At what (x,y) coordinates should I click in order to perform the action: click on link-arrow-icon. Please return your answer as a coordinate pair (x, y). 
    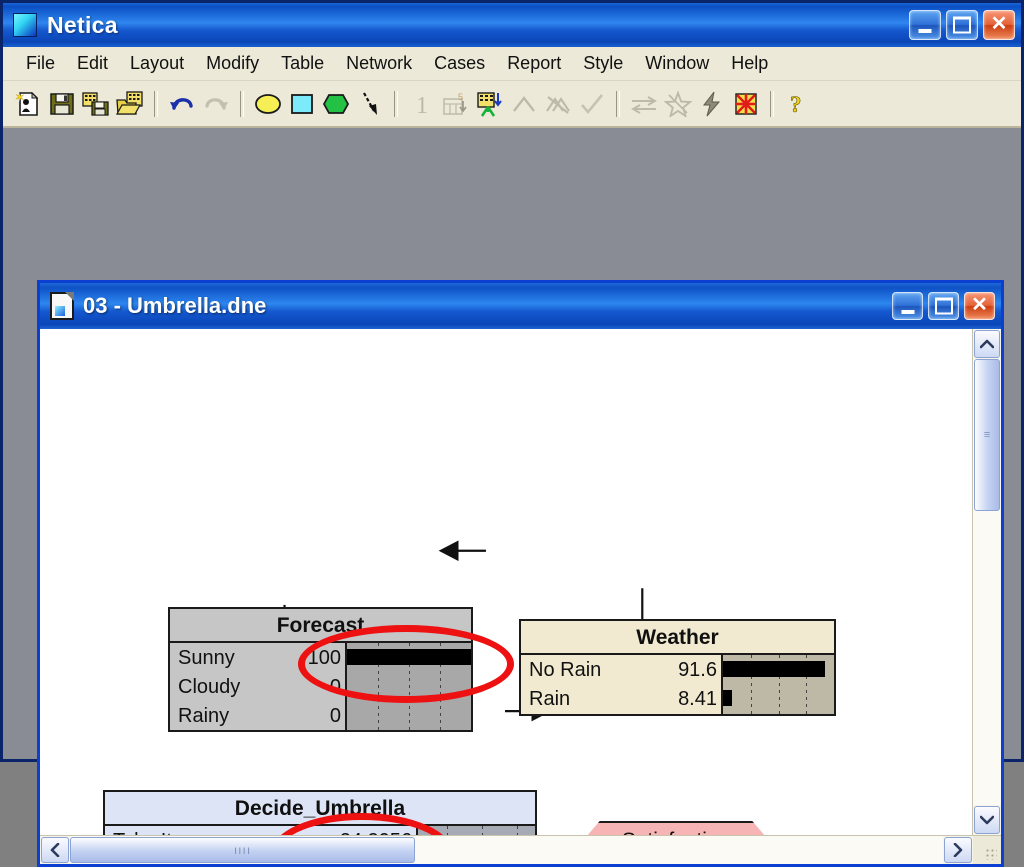
    Looking at the image, I should click on (370, 104).